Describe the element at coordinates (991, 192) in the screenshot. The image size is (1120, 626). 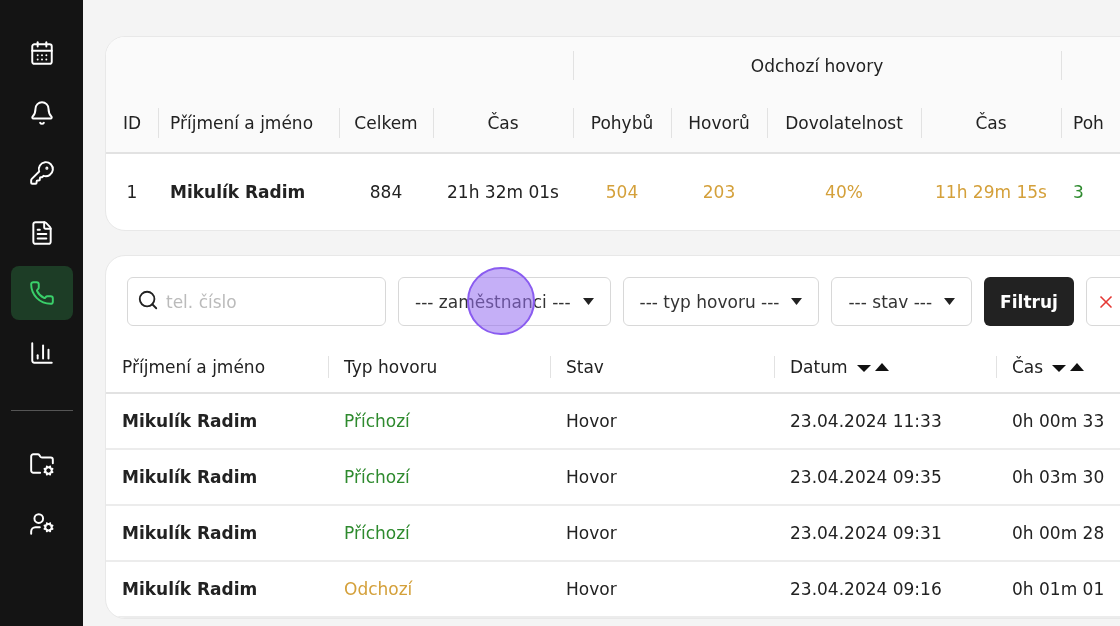
I see `table-cell: 11h 29m 15s` at that location.